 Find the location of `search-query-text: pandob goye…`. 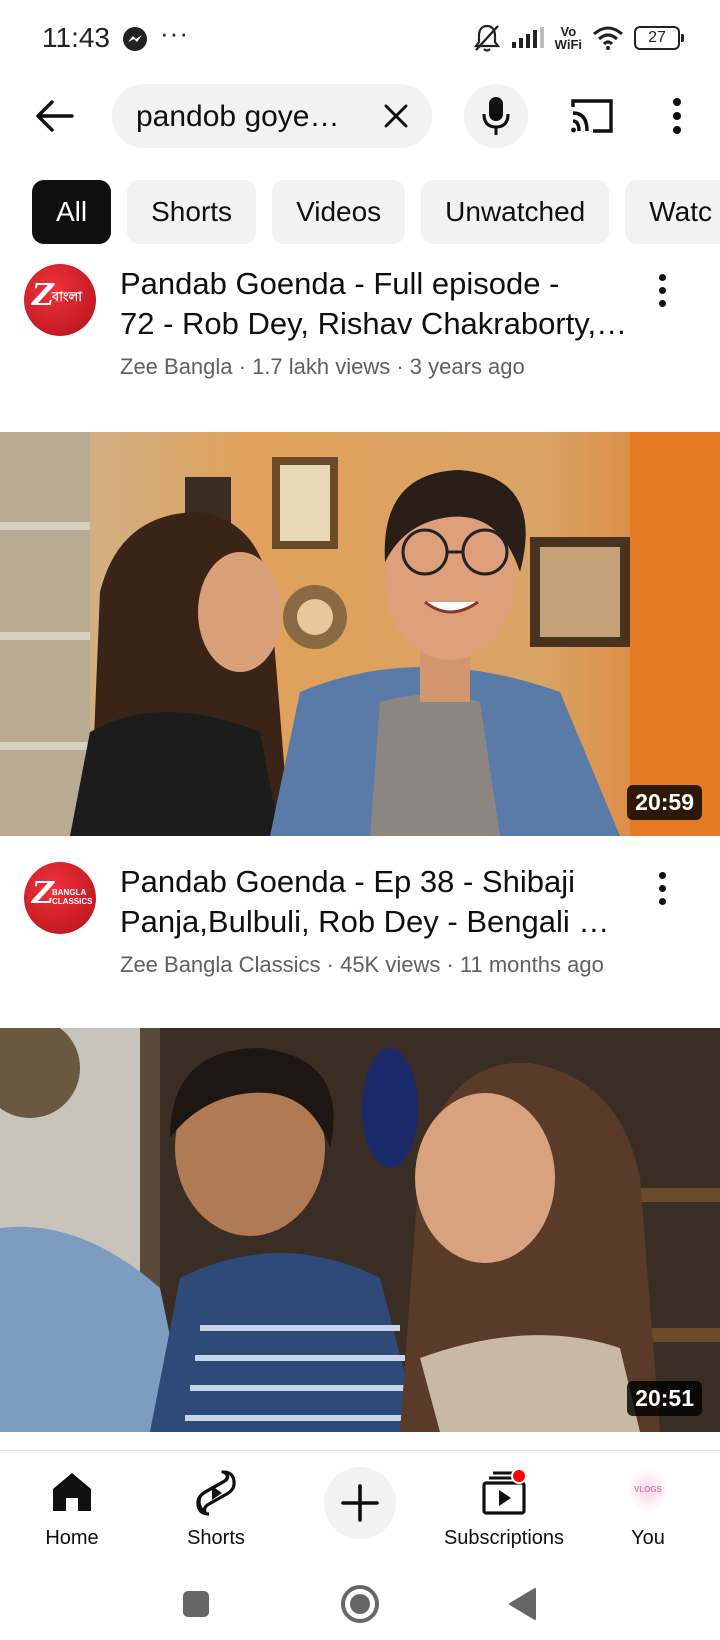

search-query-text: pandob goye… is located at coordinates (238, 116).